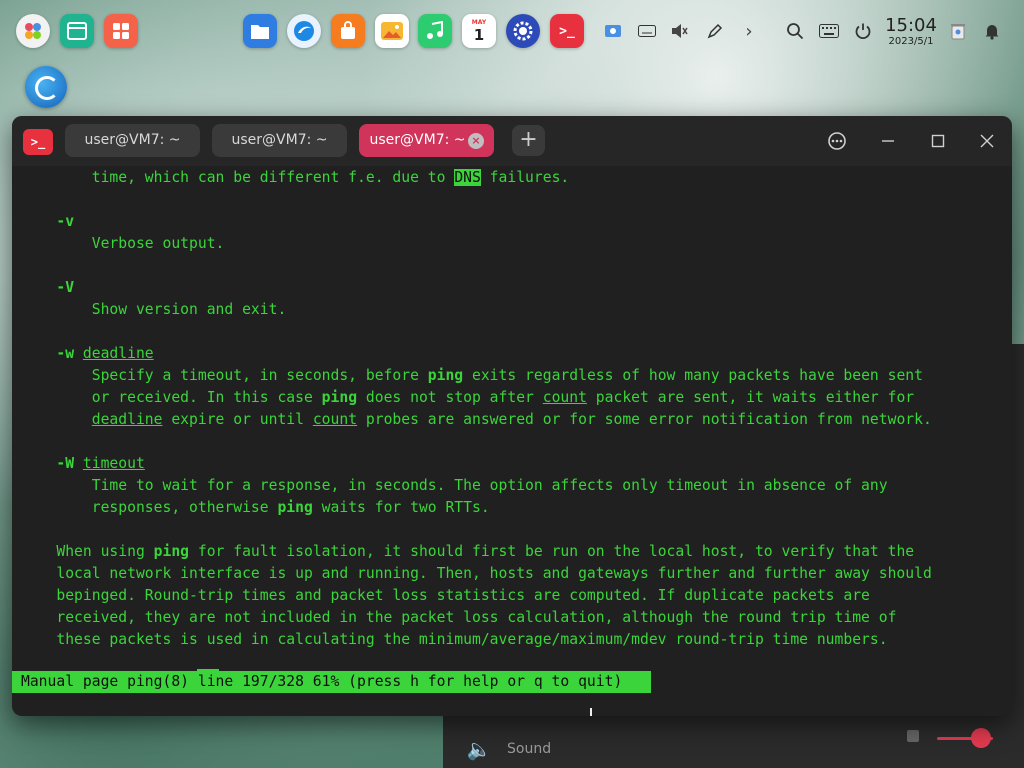 The width and height of the screenshot is (1024, 768). Describe the element at coordinates (529, 749) in the screenshot. I see `sound-label: Sound` at that location.